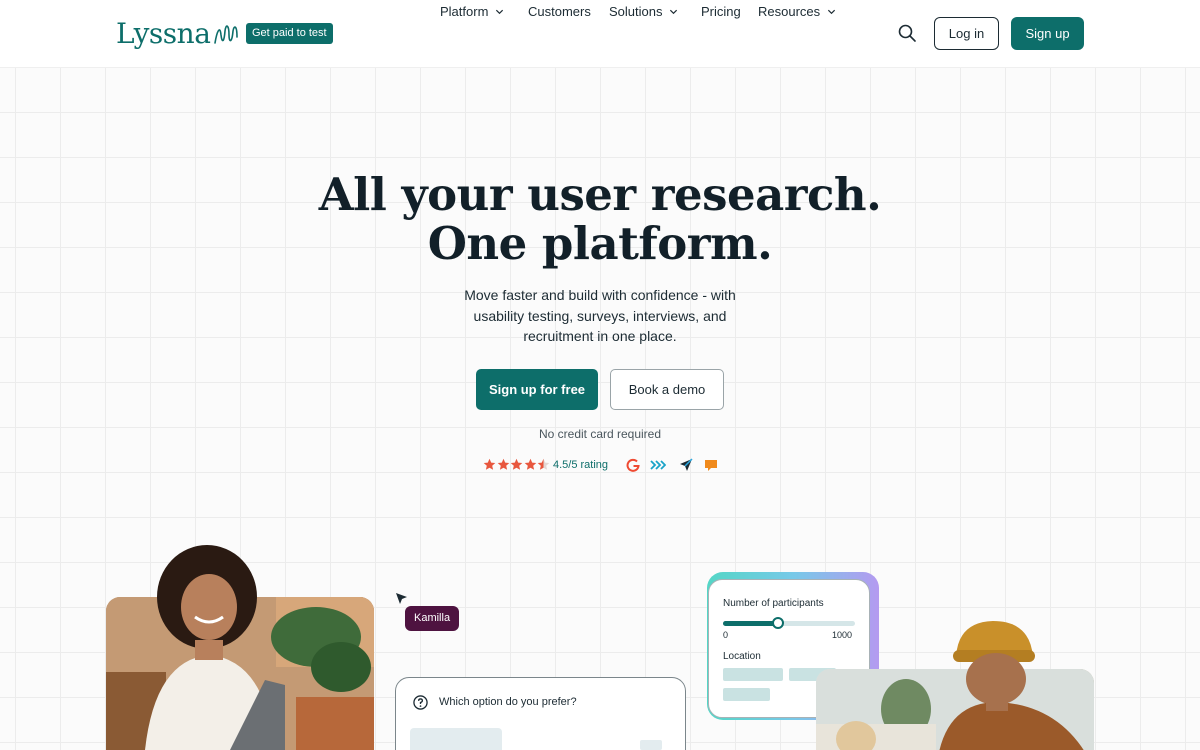  What do you see at coordinates (667, 389) in the screenshot?
I see `book-demo-button: Book a demo` at bounding box center [667, 389].